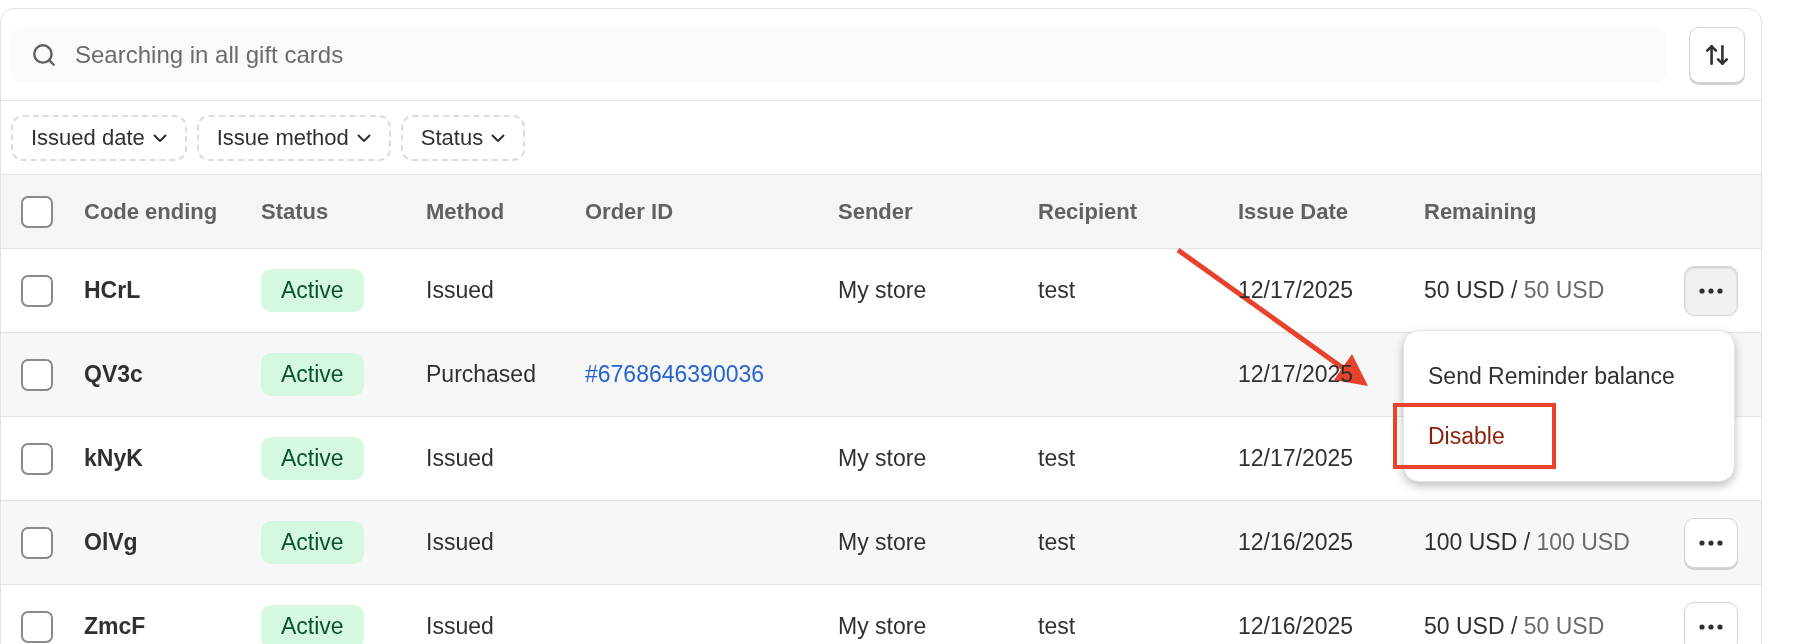  What do you see at coordinates (114, 459) in the screenshot?
I see `code-cell-text: kNyK` at bounding box center [114, 459].